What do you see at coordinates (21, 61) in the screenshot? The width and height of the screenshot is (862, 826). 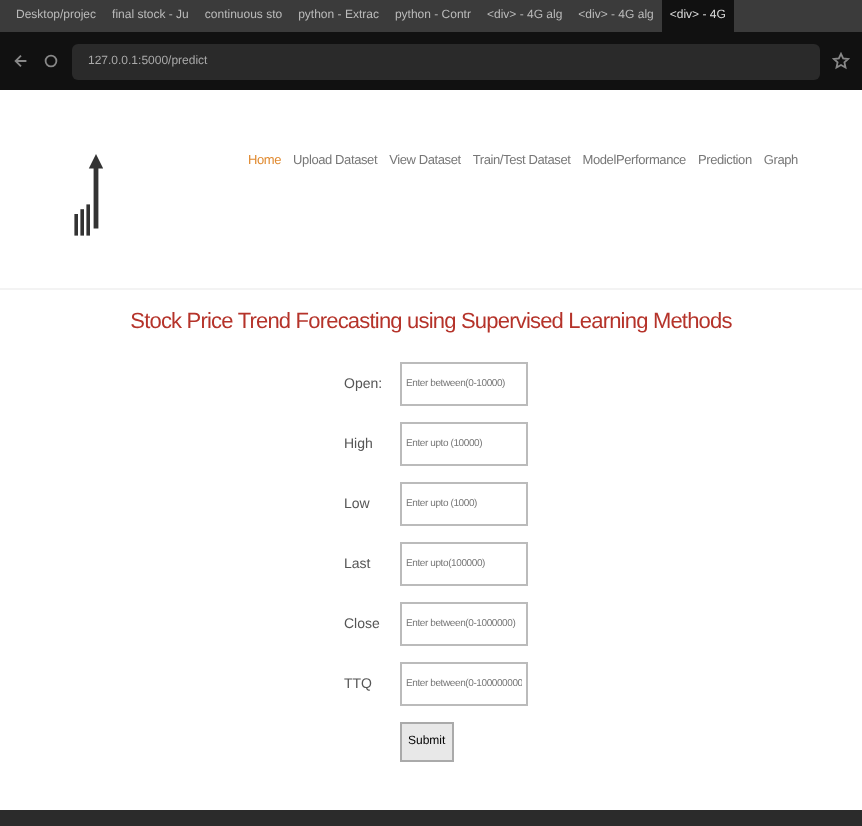 I see `back-icon` at bounding box center [21, 61].